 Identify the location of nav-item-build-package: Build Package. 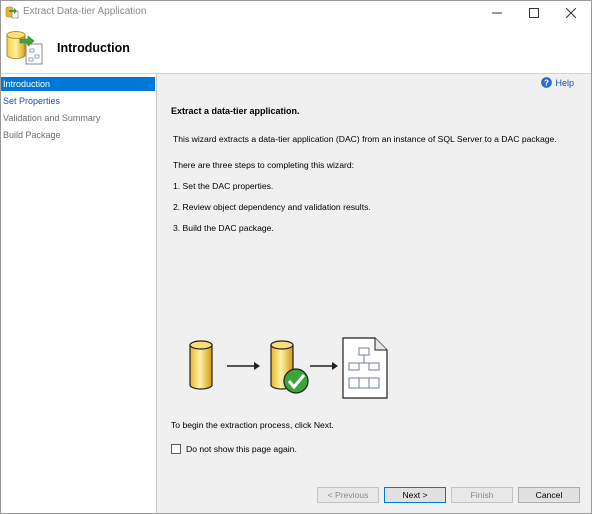
(32, 135).